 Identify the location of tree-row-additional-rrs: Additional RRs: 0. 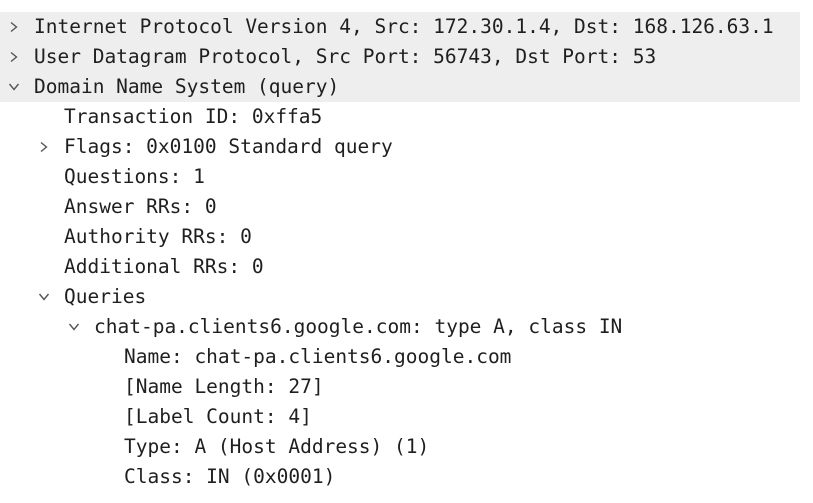
(400, 267).